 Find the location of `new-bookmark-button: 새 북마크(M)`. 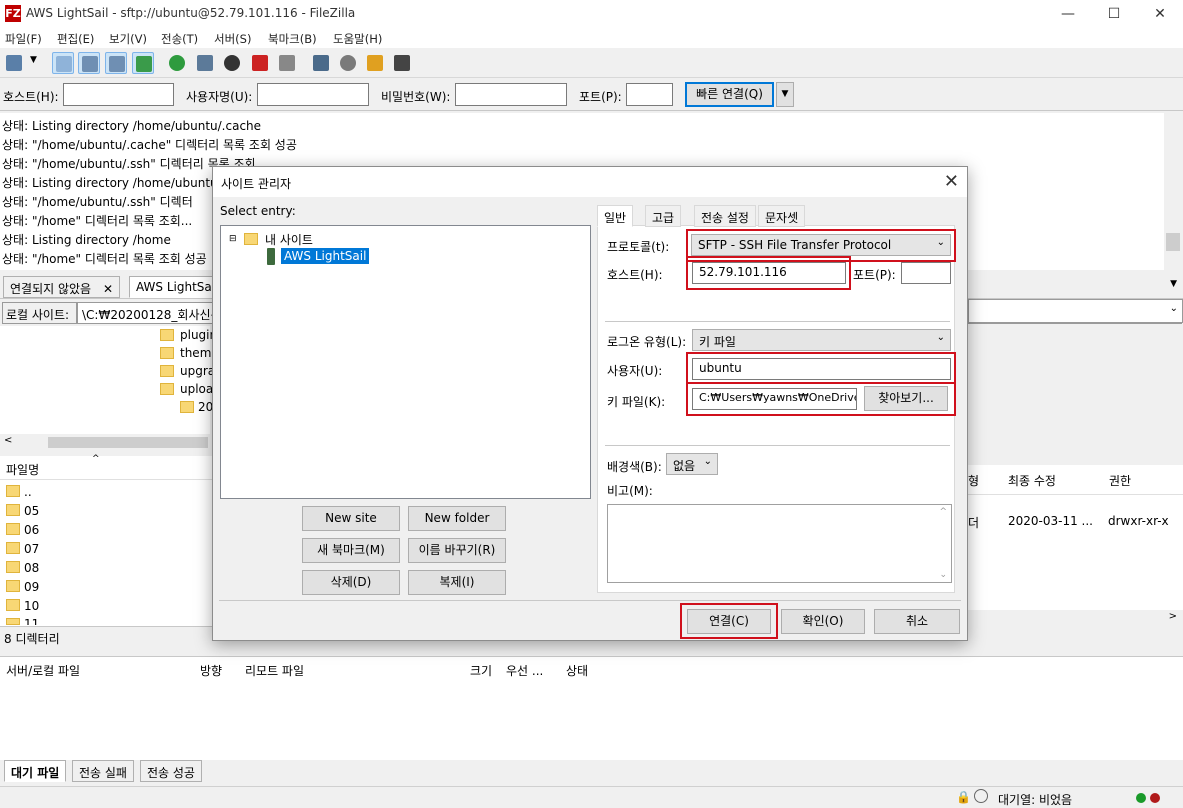

new-bookmark-button: 새 북마크(M) is located at coordinates (351, 550).